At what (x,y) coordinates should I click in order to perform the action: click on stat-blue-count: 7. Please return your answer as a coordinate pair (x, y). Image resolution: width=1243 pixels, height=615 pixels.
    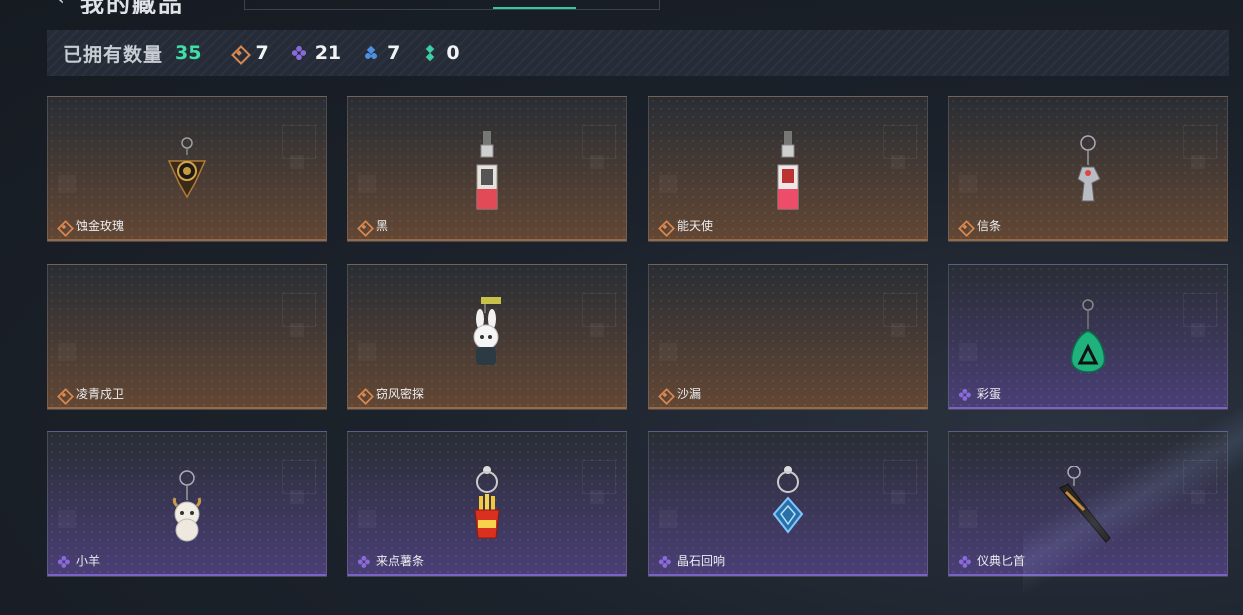
    Looking at the image, I should click on (394, 53).